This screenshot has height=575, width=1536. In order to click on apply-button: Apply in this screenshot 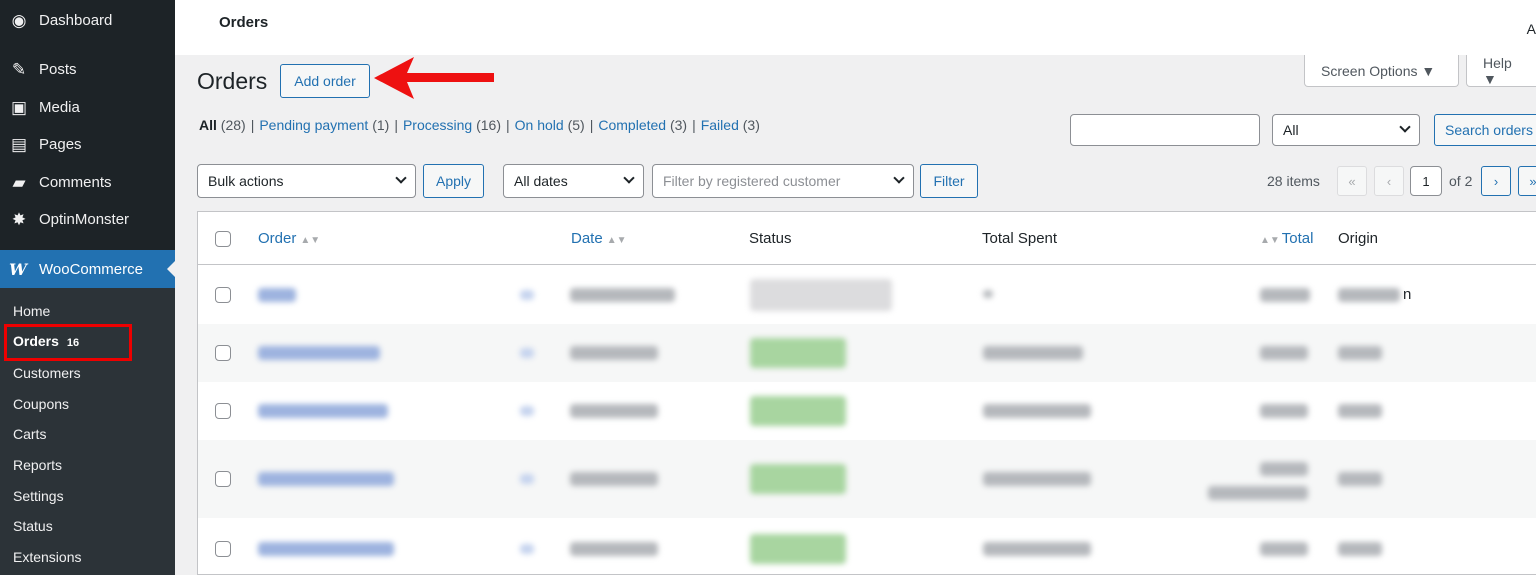, I will do `click(453, 181)`.